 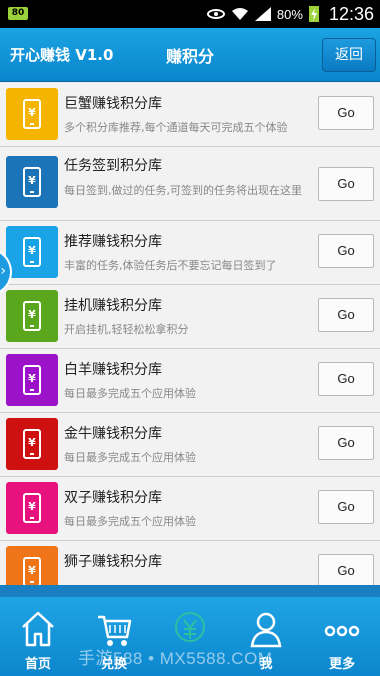 I want to click on list-item: 狮子赚钱积分库 Go, so click(x=190, y=563).